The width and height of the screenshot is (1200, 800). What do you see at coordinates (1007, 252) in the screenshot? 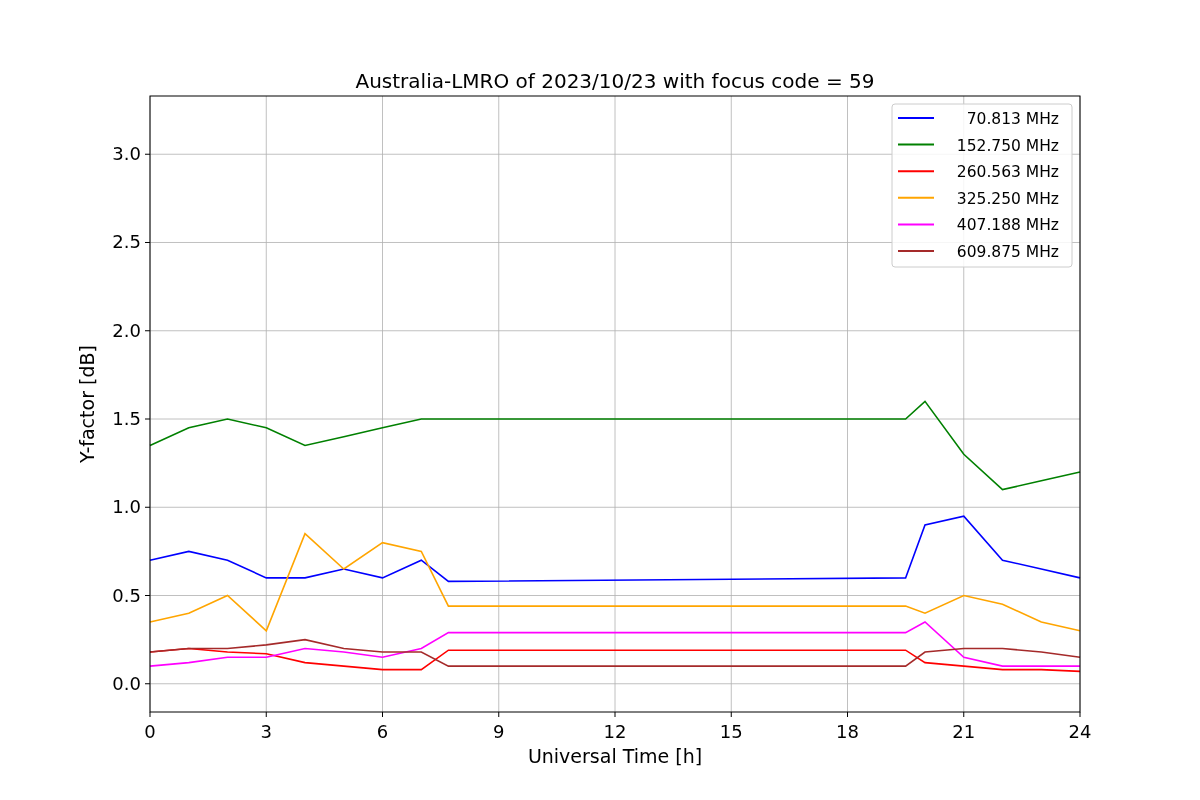
I see `legend-label: 609.875 MHz` at bounding box center [1007, 252].